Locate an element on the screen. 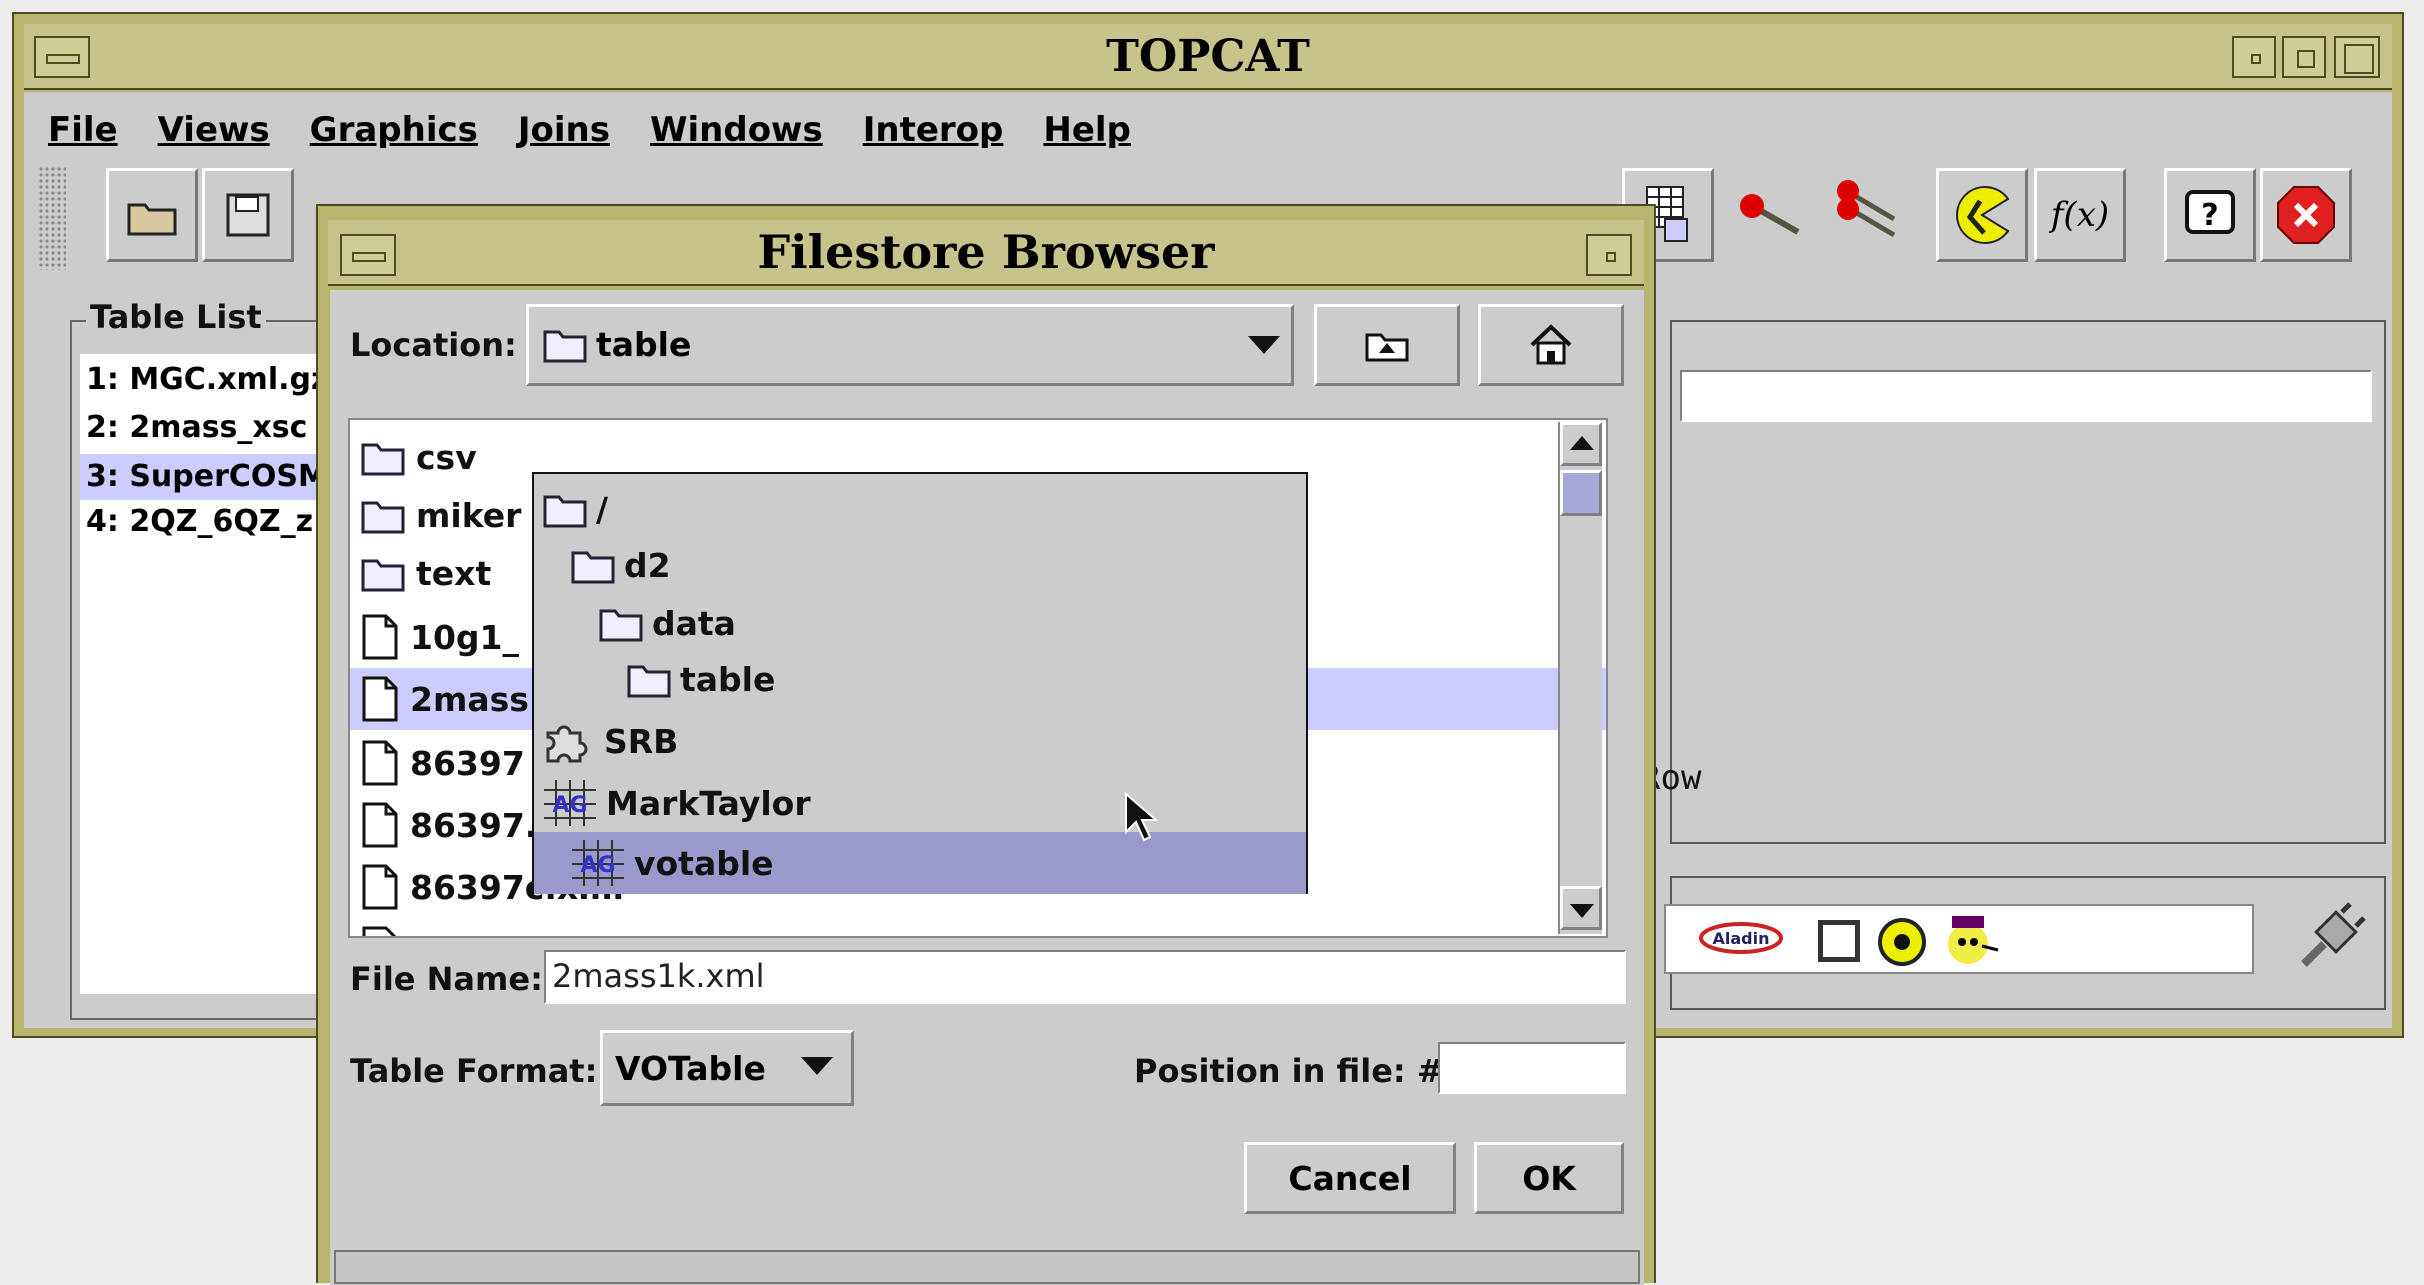 The width and height of the screenshot is (2424, 1285). matchstick-icon is located at coordinates (1770, 214).